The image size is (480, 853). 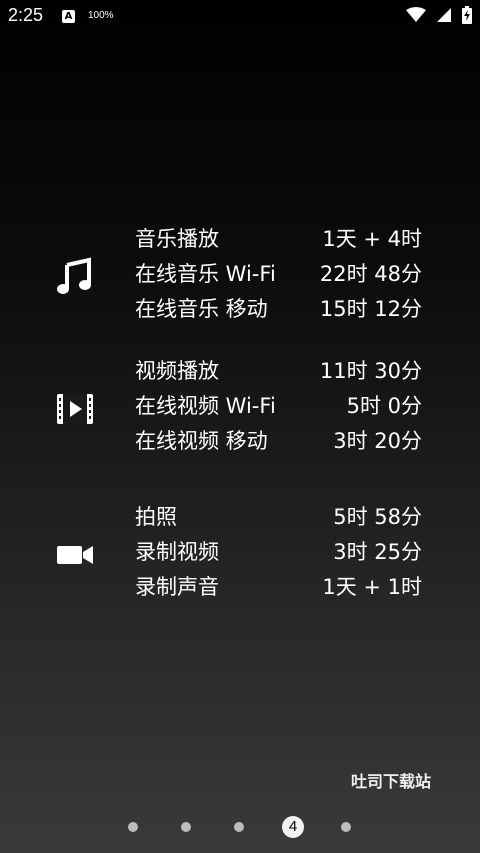 What do you see at coordinates (75, 277) in the screenshot?
I see `music-note-icon` at bounding box center [75, 277].